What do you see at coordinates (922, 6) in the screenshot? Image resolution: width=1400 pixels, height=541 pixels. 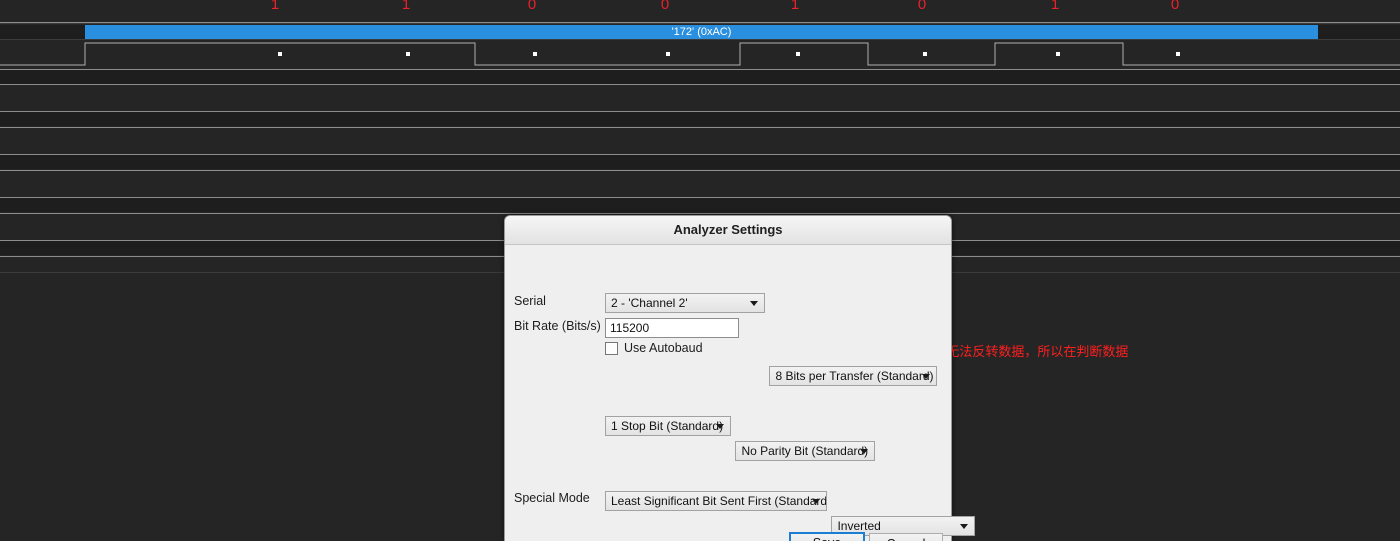 I see `bit-label-5: 0` at bounding box center [922, 6].